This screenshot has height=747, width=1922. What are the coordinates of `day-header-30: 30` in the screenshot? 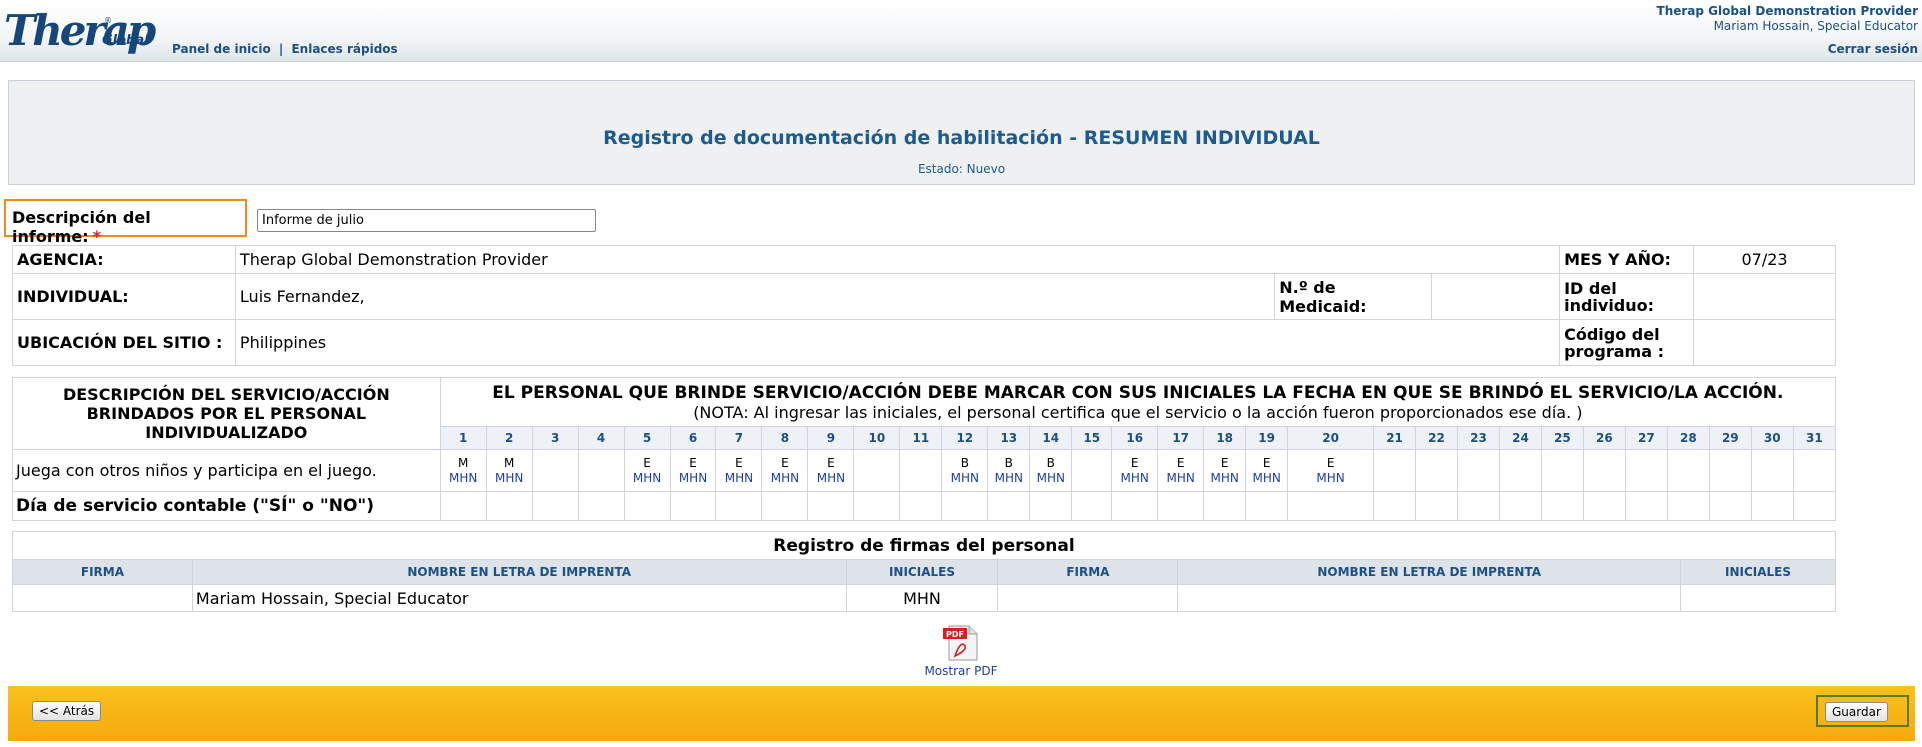 It's located at (1772, 438).